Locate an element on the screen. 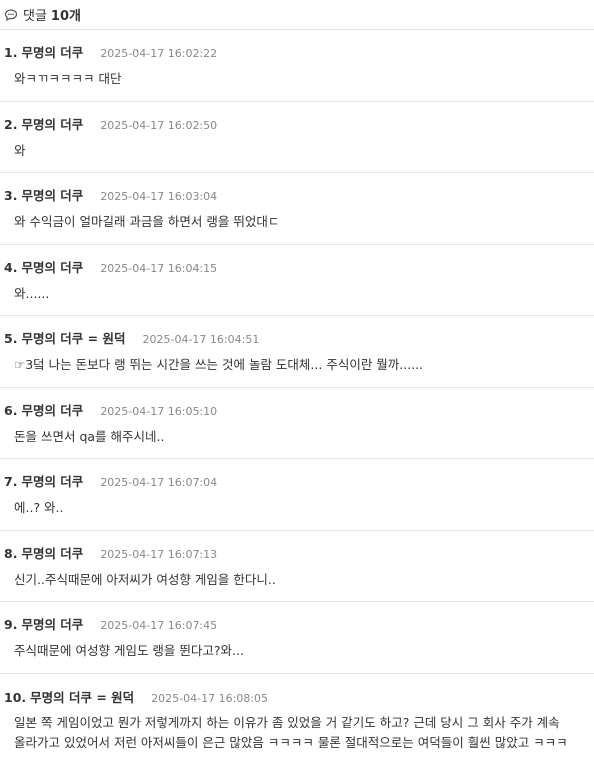  comment-timestamp: 2025-04-17 16:08:05 is located at coordinates (210, 698).